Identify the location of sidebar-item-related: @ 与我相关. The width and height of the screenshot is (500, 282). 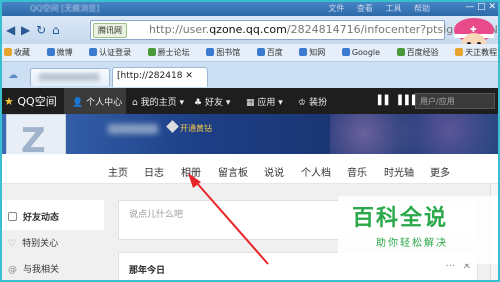
(33, 268).